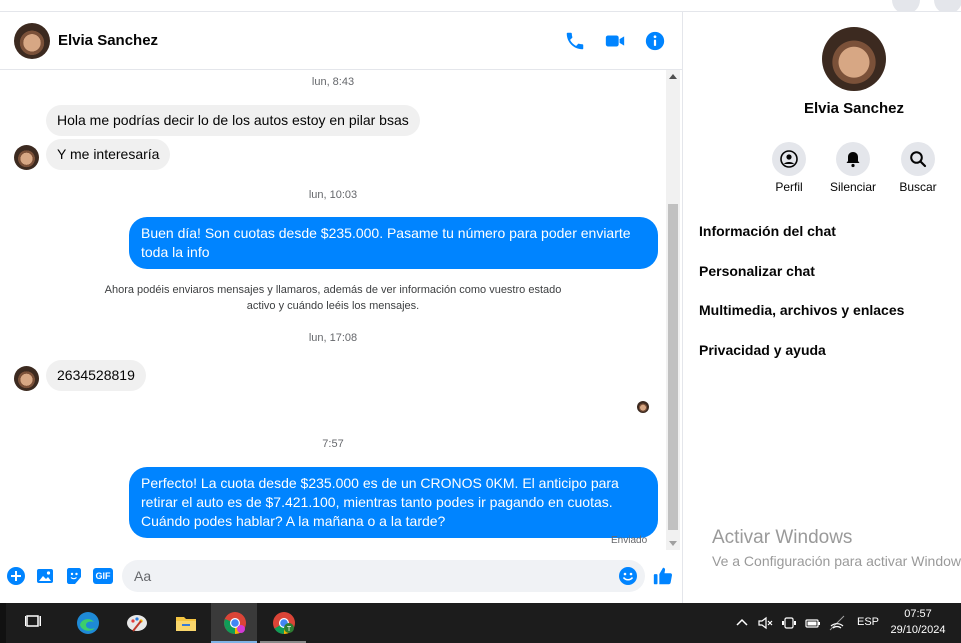 This screenshot has width=961, height=643. What do you see at coordinates (663, 576) in the screenshot?
I see `thumbs-up-icon` at bounding box center [663, 576].